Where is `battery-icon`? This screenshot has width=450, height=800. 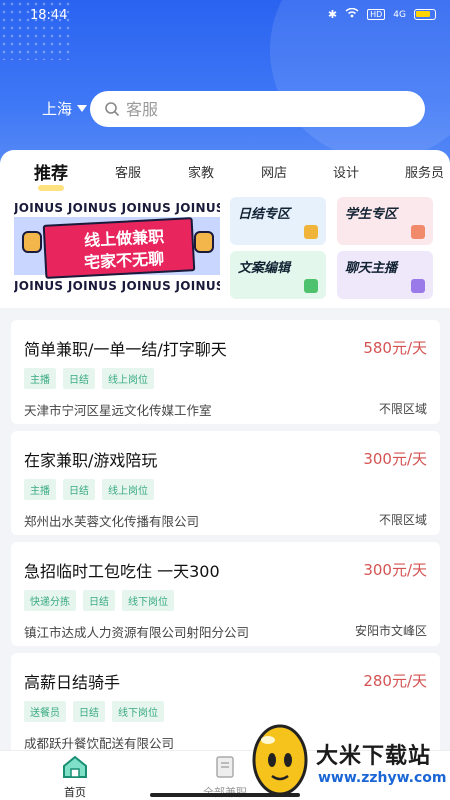
battery-icon is located at coordinates (425, 14).